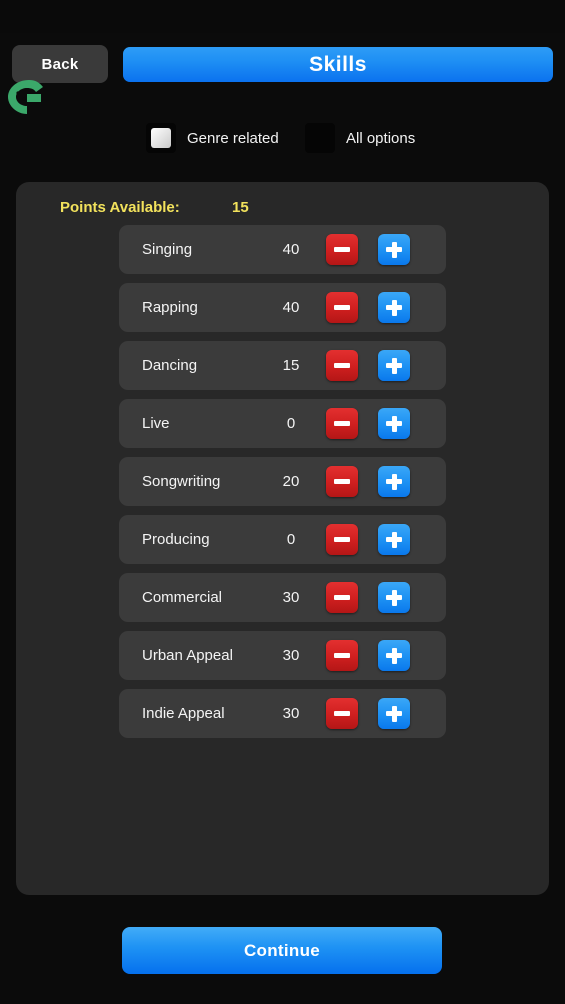 This screenshot has height=1004, width=565. What do you see at coordinates (282, 423) in the screenshot?
I see `skill-row: Live 0` at bounding box center [282, 423].